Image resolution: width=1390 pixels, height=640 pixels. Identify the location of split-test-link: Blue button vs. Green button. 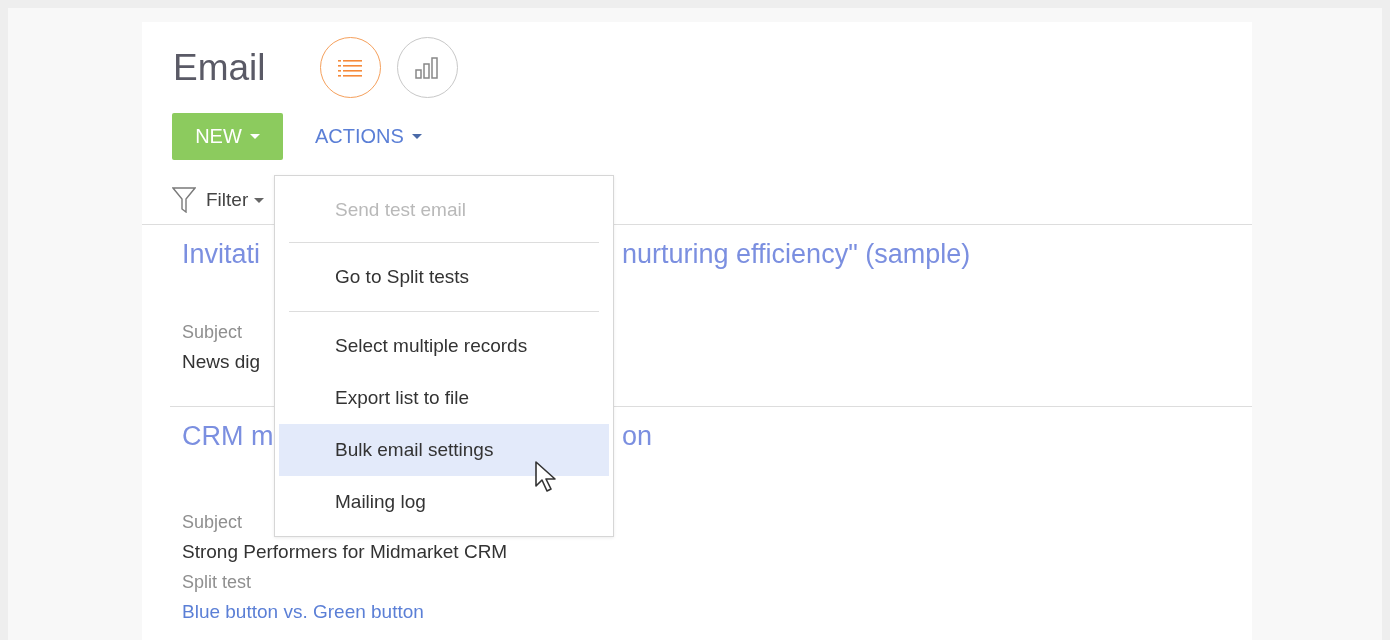
(303, 612).